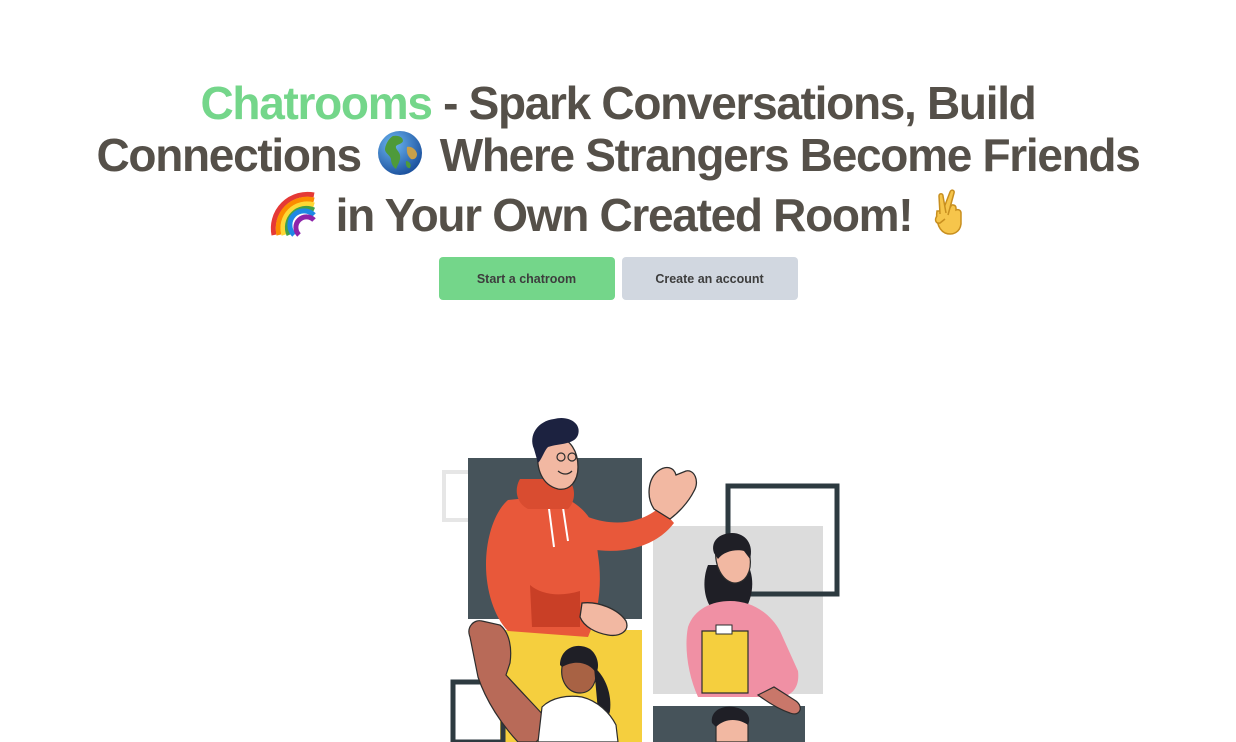 The height and width of the screenshot is (742, 1236). I want to click on brand-name: Chatrooms, so click(316, 103).